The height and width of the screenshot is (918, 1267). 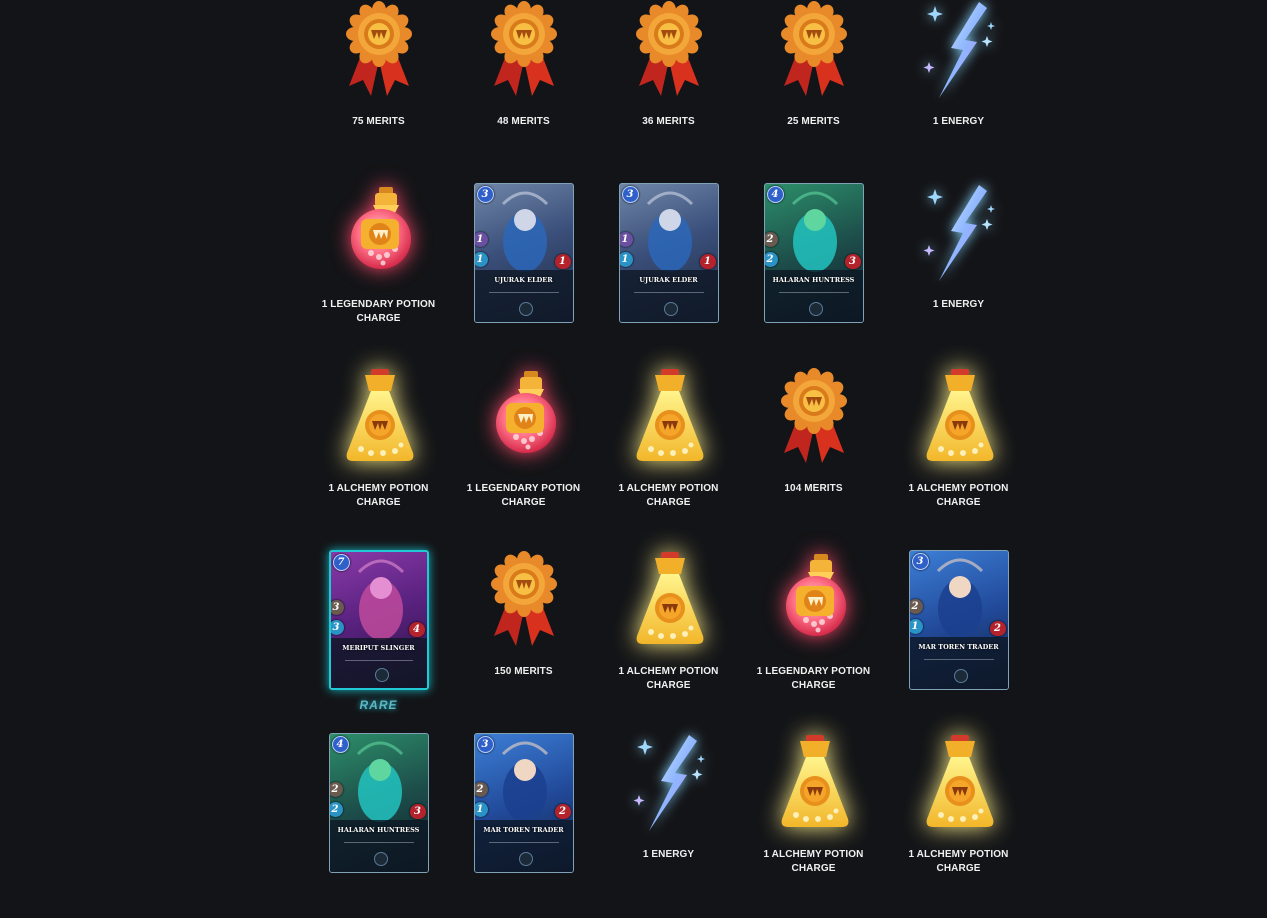 What do you see at coordinates (813, 121) in the screenshot?
I see `reward-label: 25 MERITS` at bounding box center [813, 121].